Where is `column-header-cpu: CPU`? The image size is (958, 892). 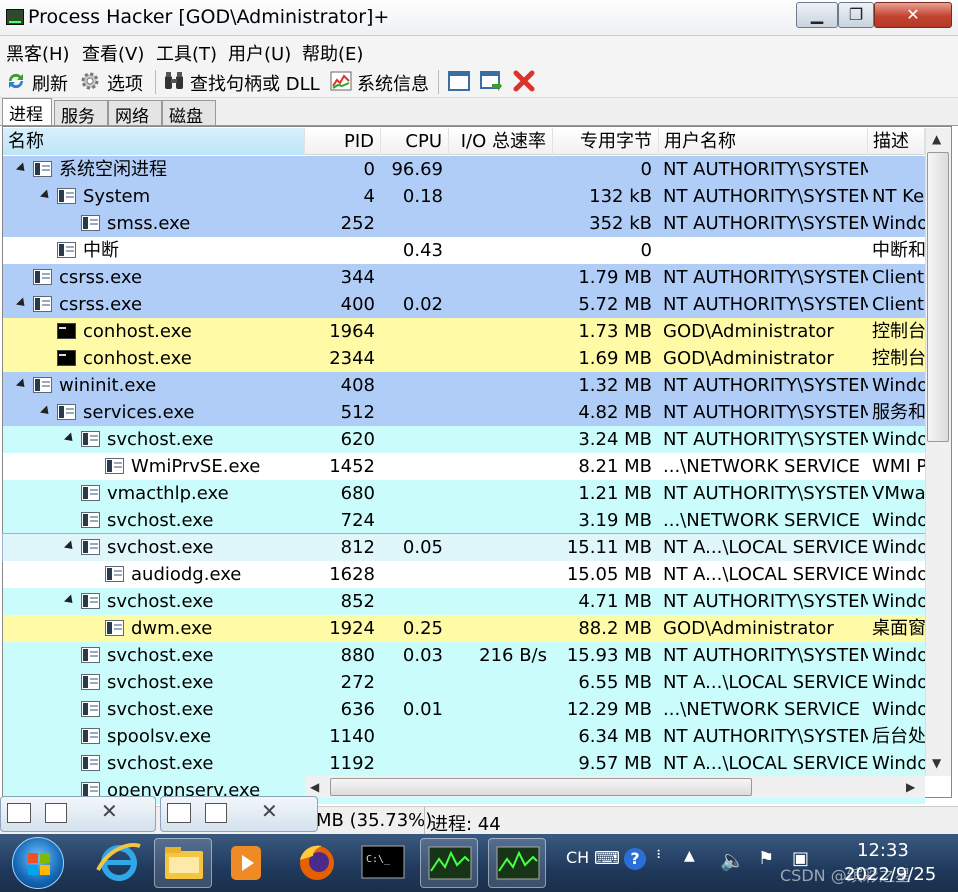
column-header-cpu: CPU is located at coordinates (415, 141).